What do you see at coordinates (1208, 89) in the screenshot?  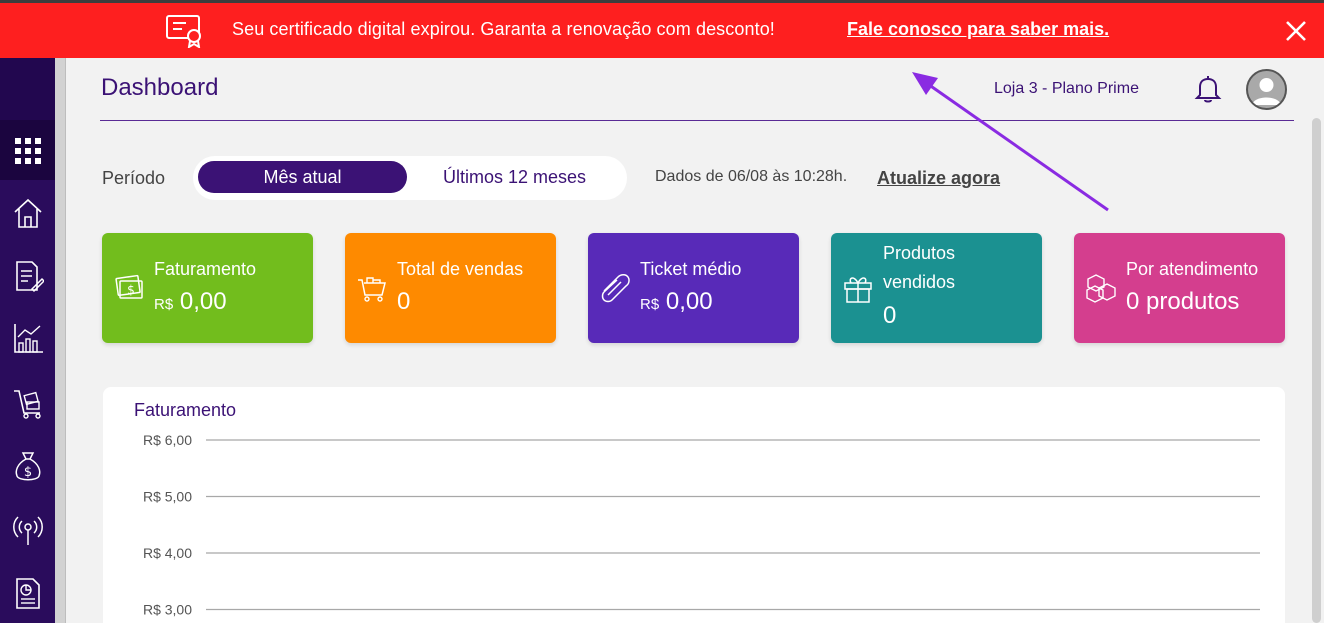 I see `bell-icon` at bounding box center [1208, 89].